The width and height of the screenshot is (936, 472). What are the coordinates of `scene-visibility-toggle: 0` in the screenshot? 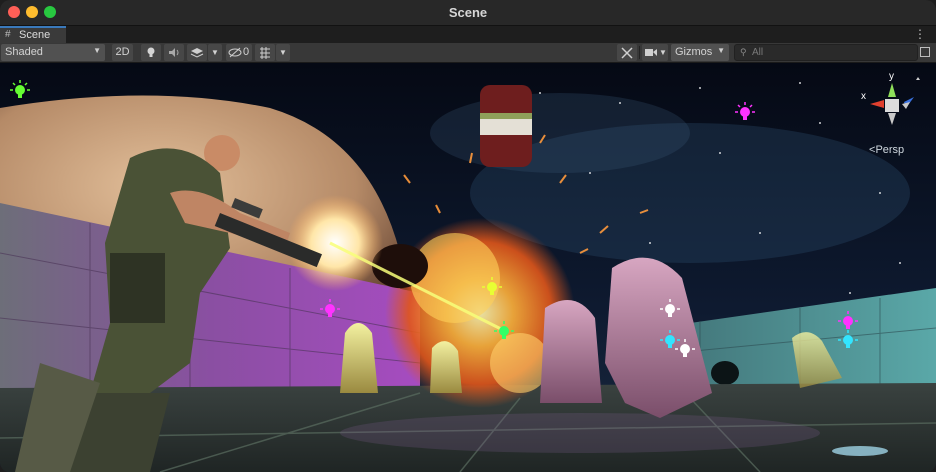 It's located at (239, 52).